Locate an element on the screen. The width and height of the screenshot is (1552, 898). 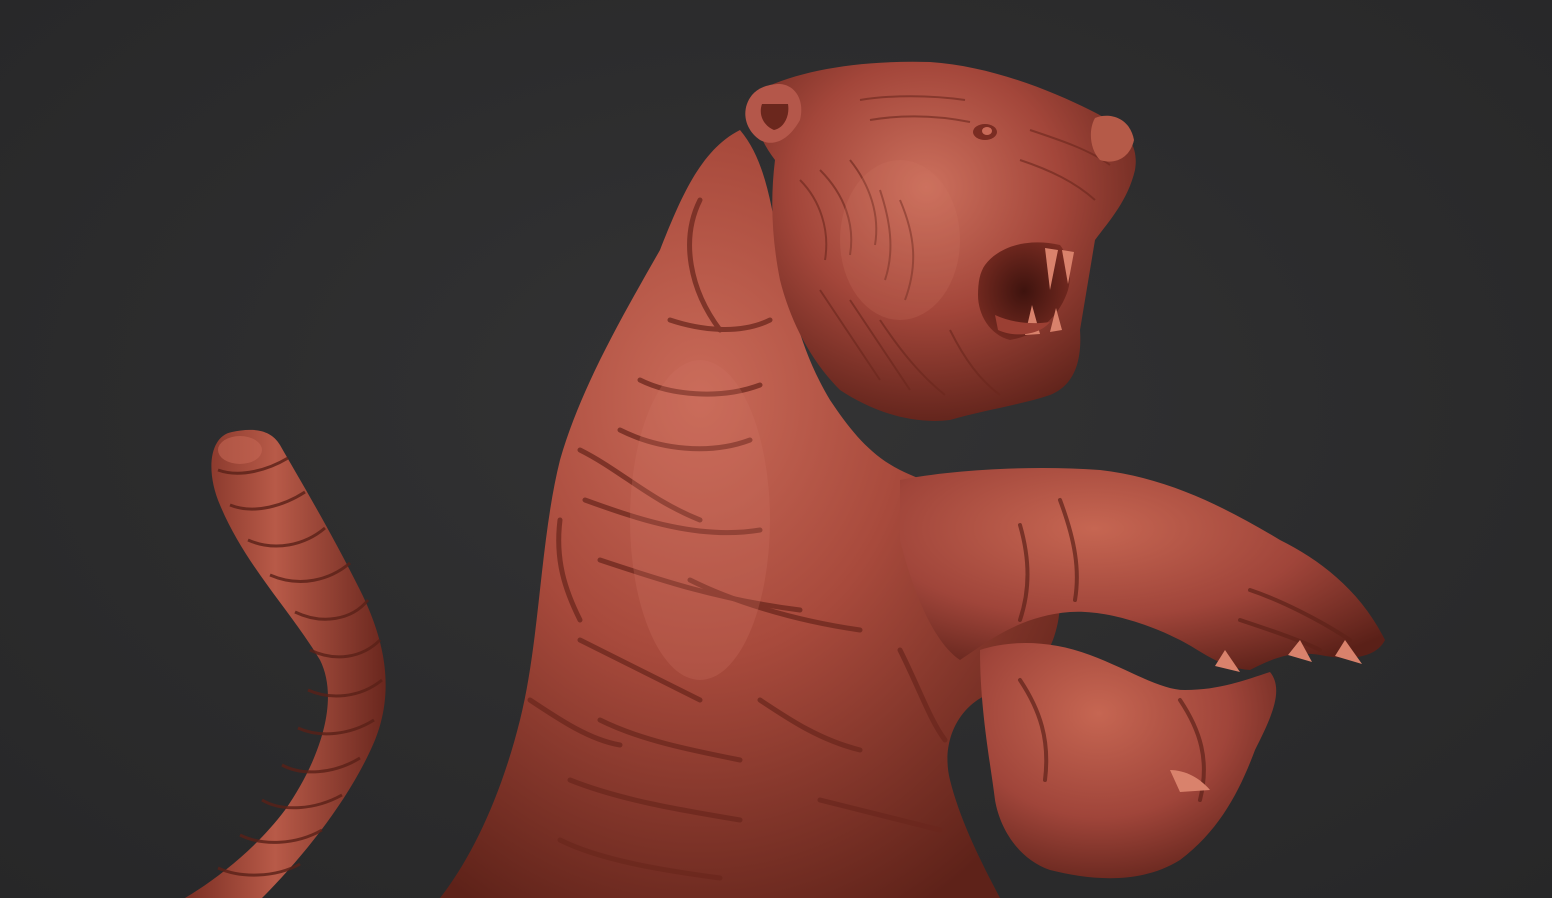
front-leg-upper is located at coordinates (1142, 570).